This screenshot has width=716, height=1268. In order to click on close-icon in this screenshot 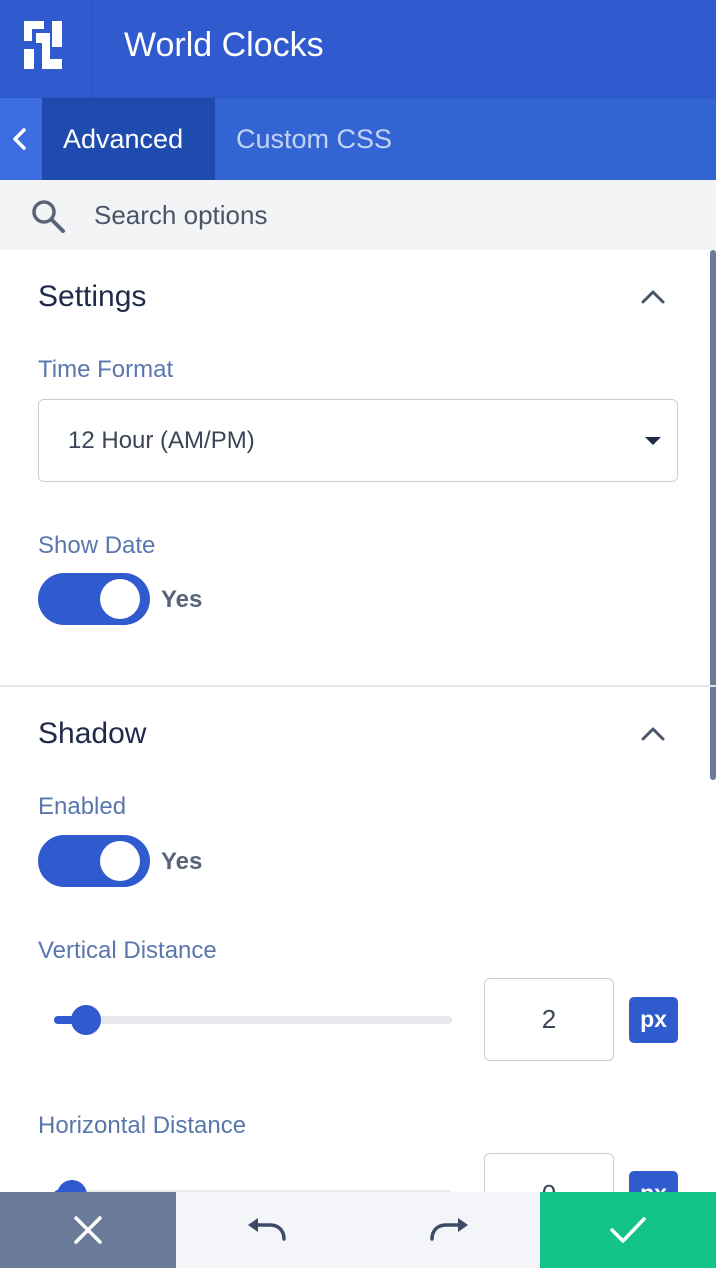, I will do `click(88, 1230)`.